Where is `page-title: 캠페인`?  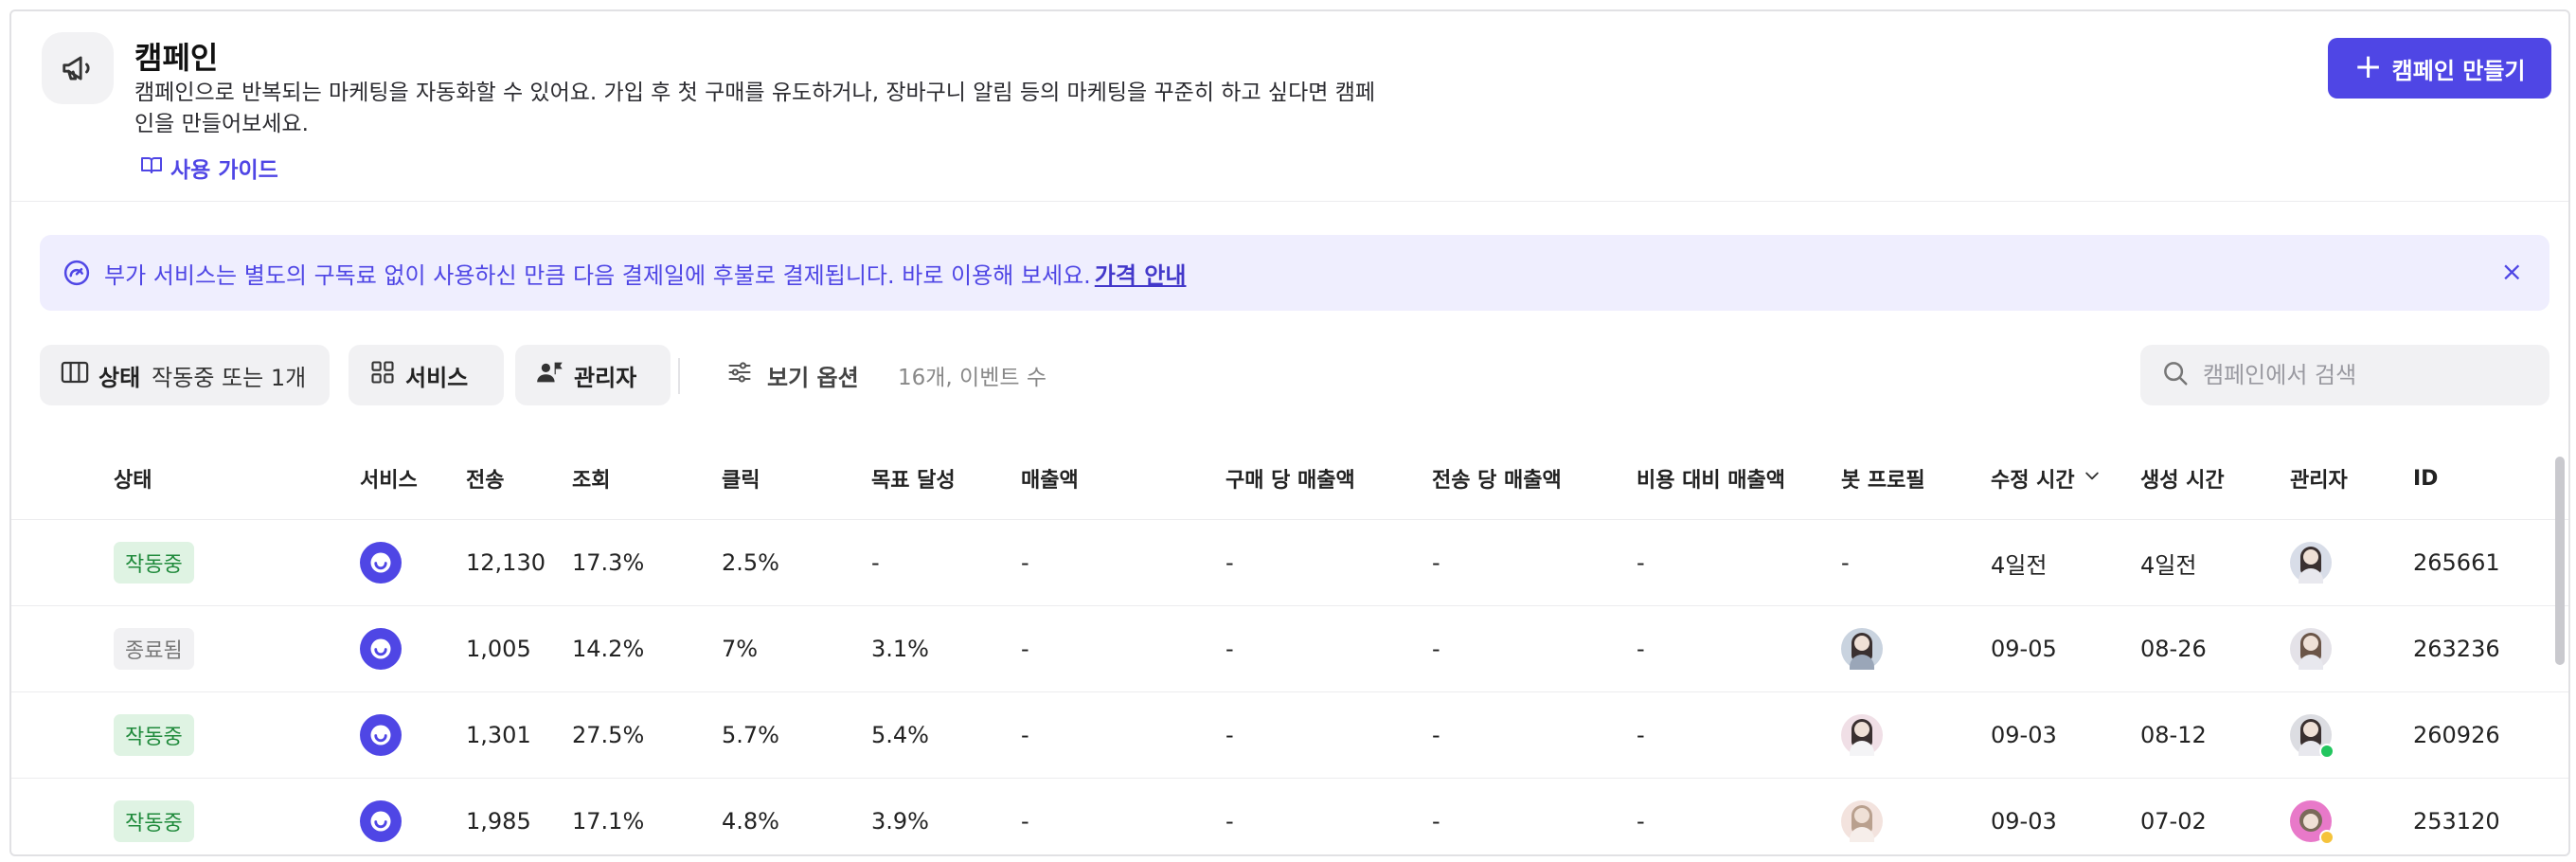 page-title: 캠페인 is located at coordinates (176, 58).